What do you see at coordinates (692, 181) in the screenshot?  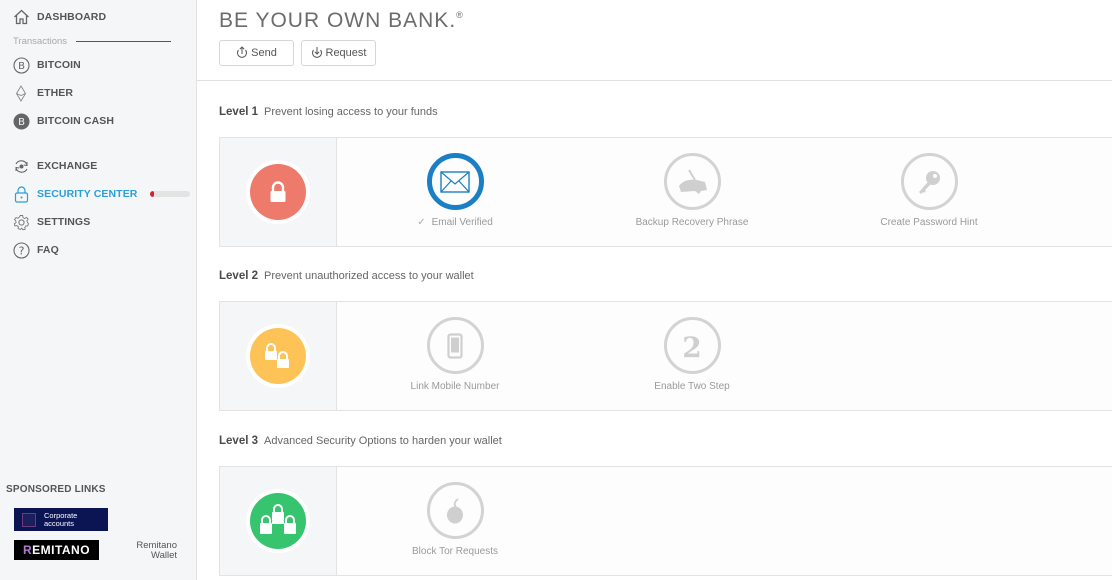 I see `backup-phrase-icon` at bounding box center [692, 181].